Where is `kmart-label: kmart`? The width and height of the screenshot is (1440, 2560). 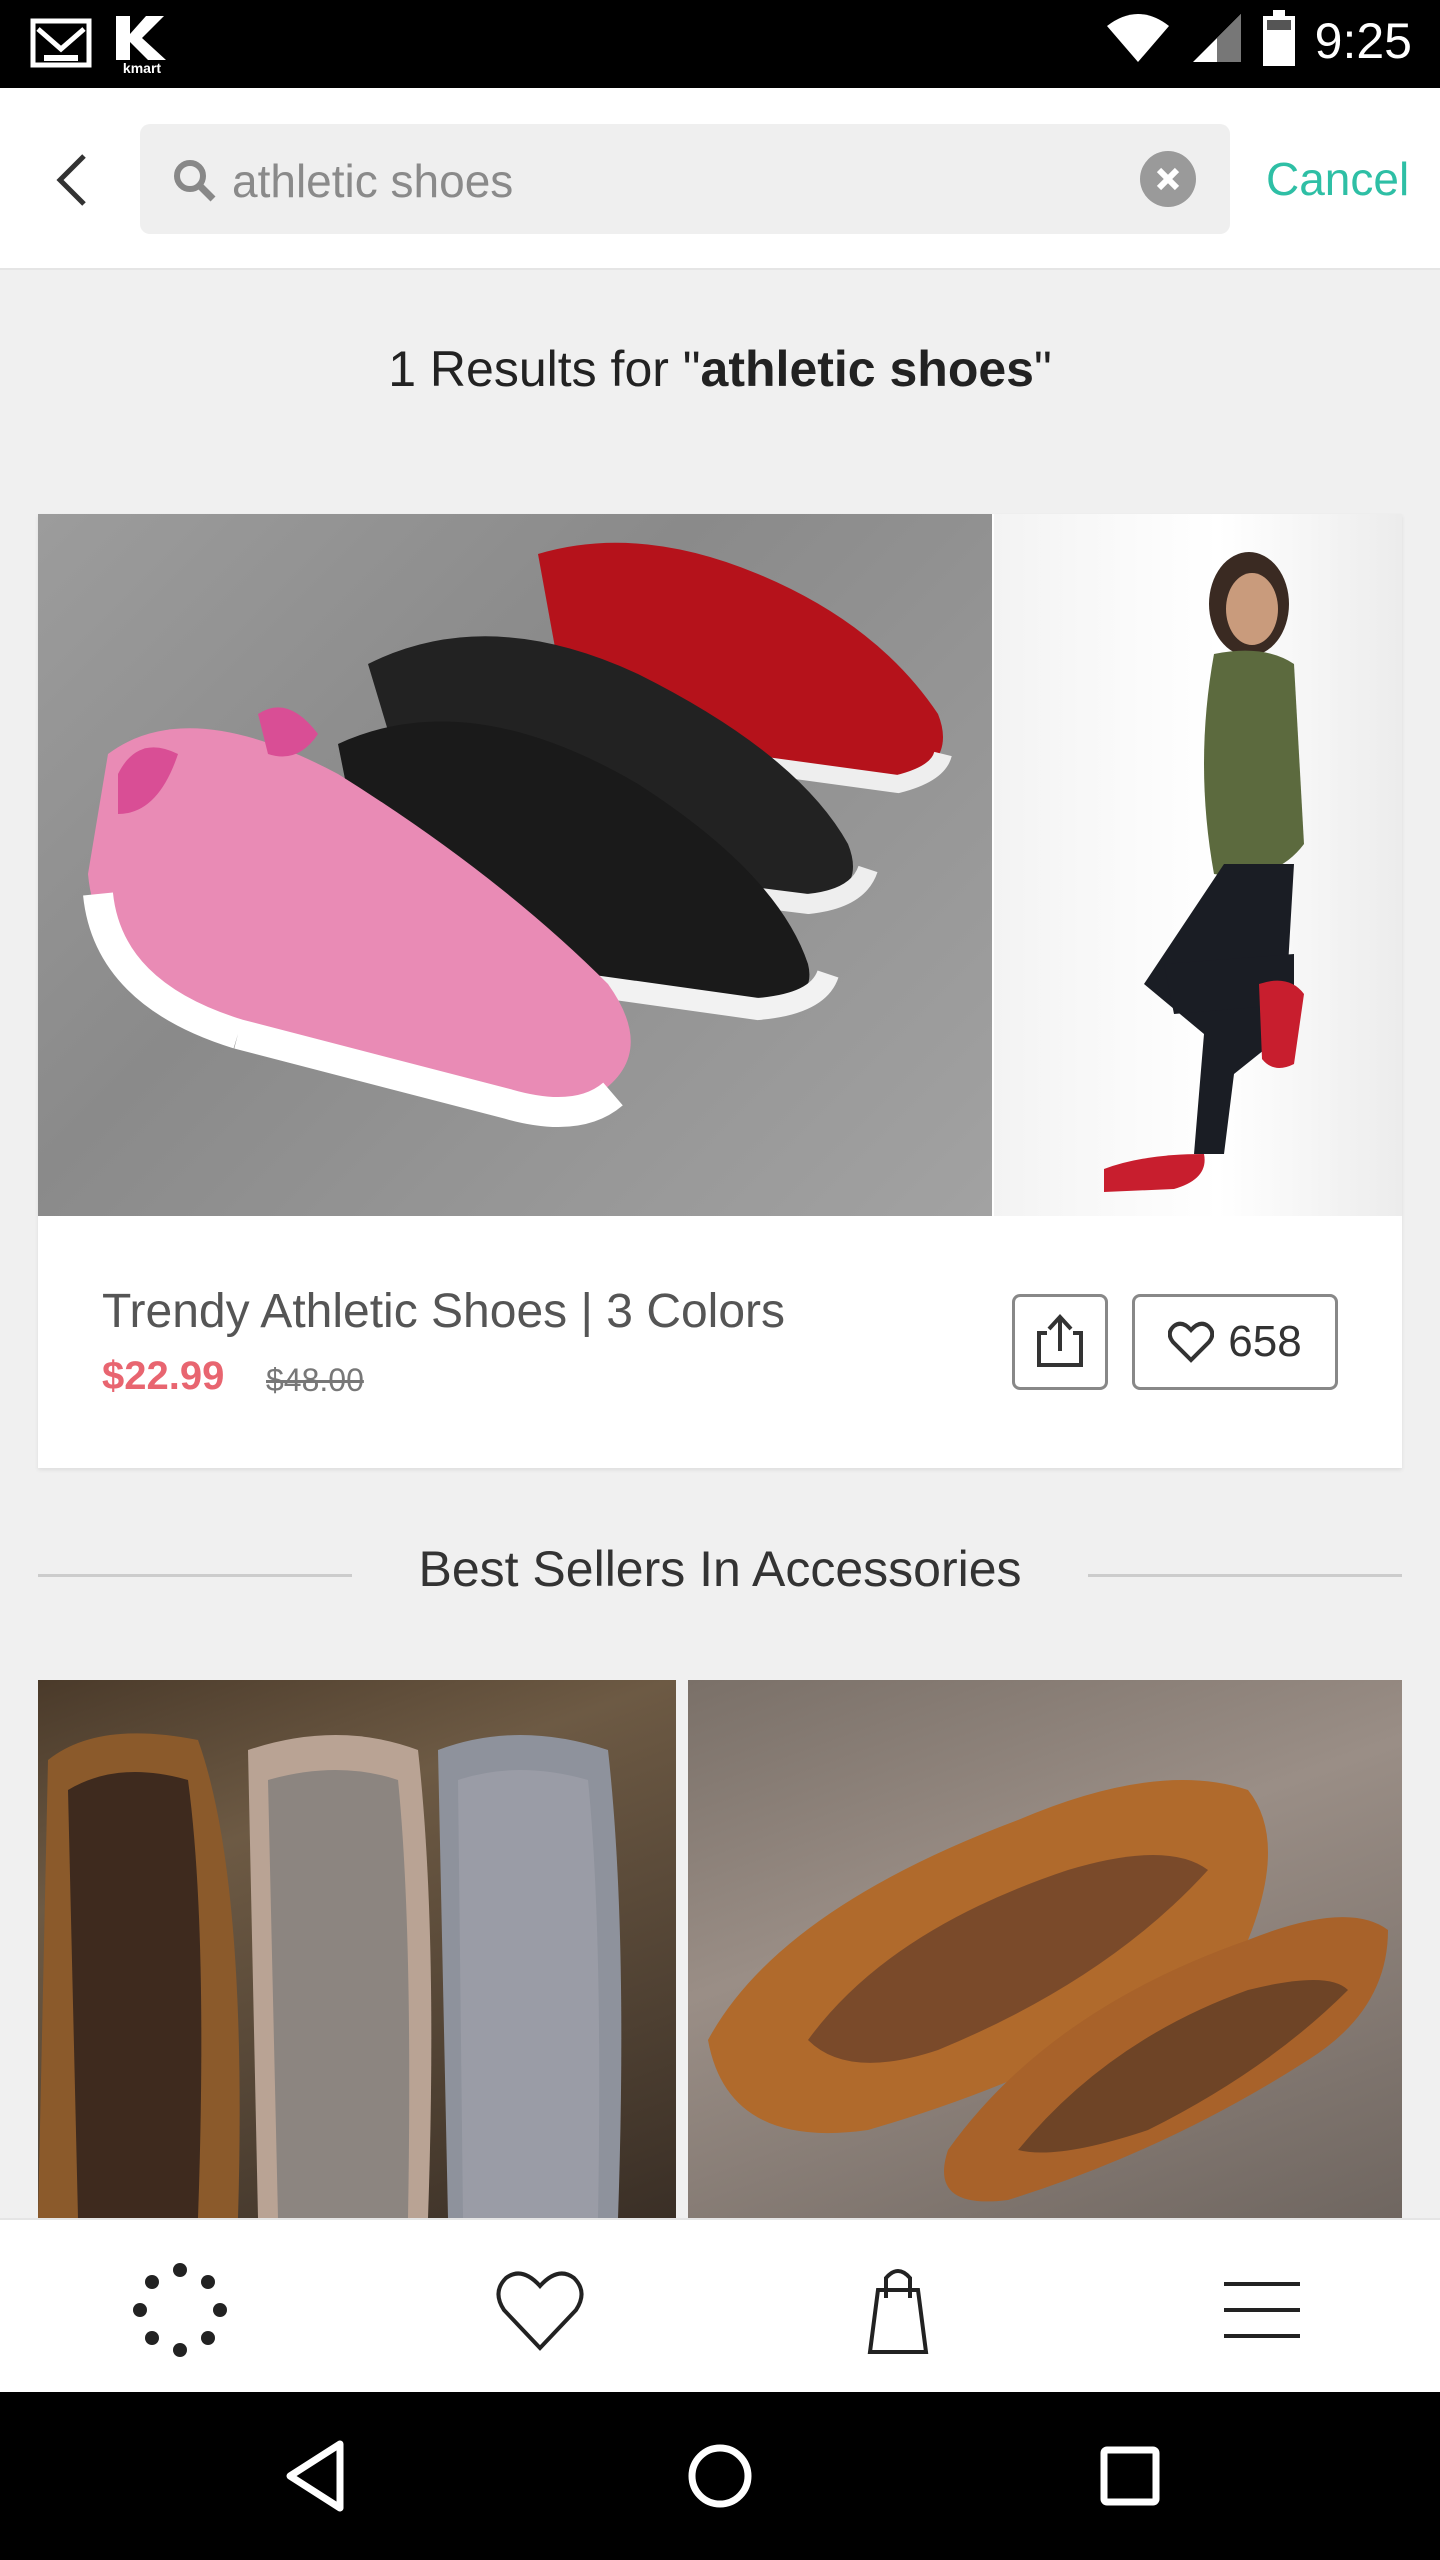
kmart-label: kmart is located at coordinates (142, 68).